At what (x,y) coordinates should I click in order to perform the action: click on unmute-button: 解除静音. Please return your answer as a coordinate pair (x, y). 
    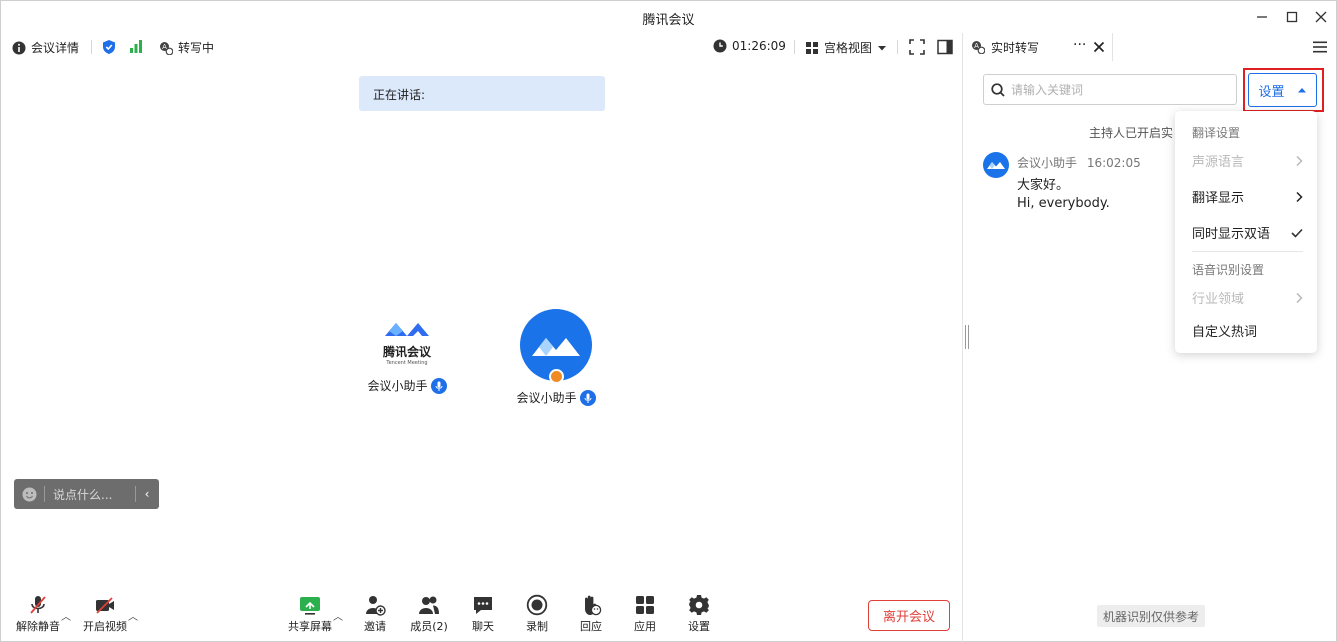
    Looking at the image, I should click on (38, 614).